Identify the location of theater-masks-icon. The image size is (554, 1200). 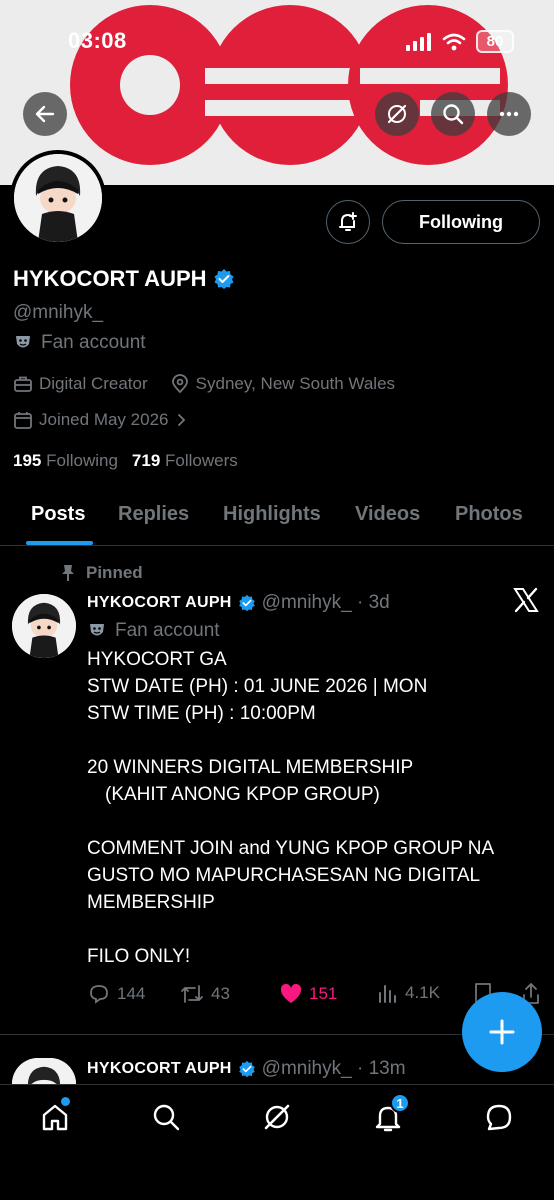
(23, 342).